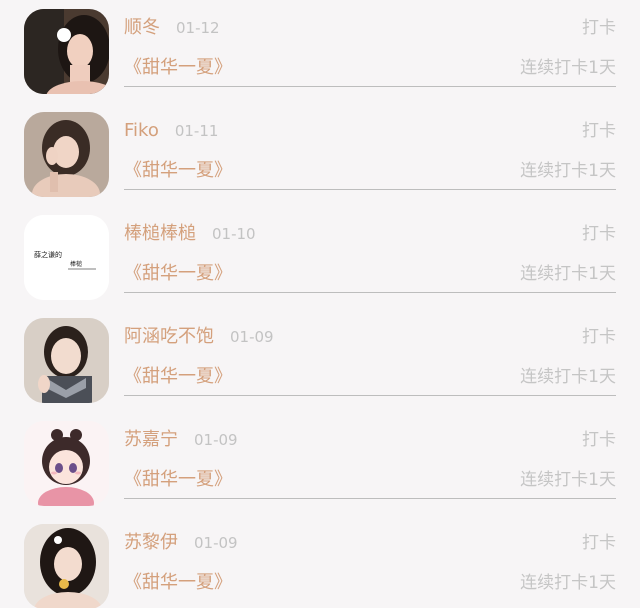 The width and height of the screenshot is (640, 608). I want to click on user-name: 阿涵吃不饱, so click(169, 336).